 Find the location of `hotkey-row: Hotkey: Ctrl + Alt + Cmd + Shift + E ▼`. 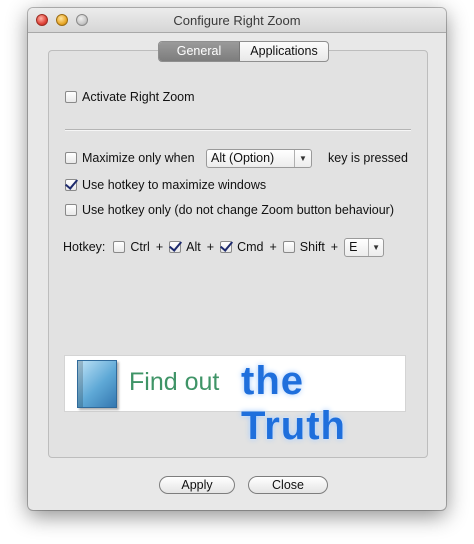

hotkey-row: Hotkey: Ctrl + Alt + Cmd + Shift + E ▼ is located at coordinates (224, 247).